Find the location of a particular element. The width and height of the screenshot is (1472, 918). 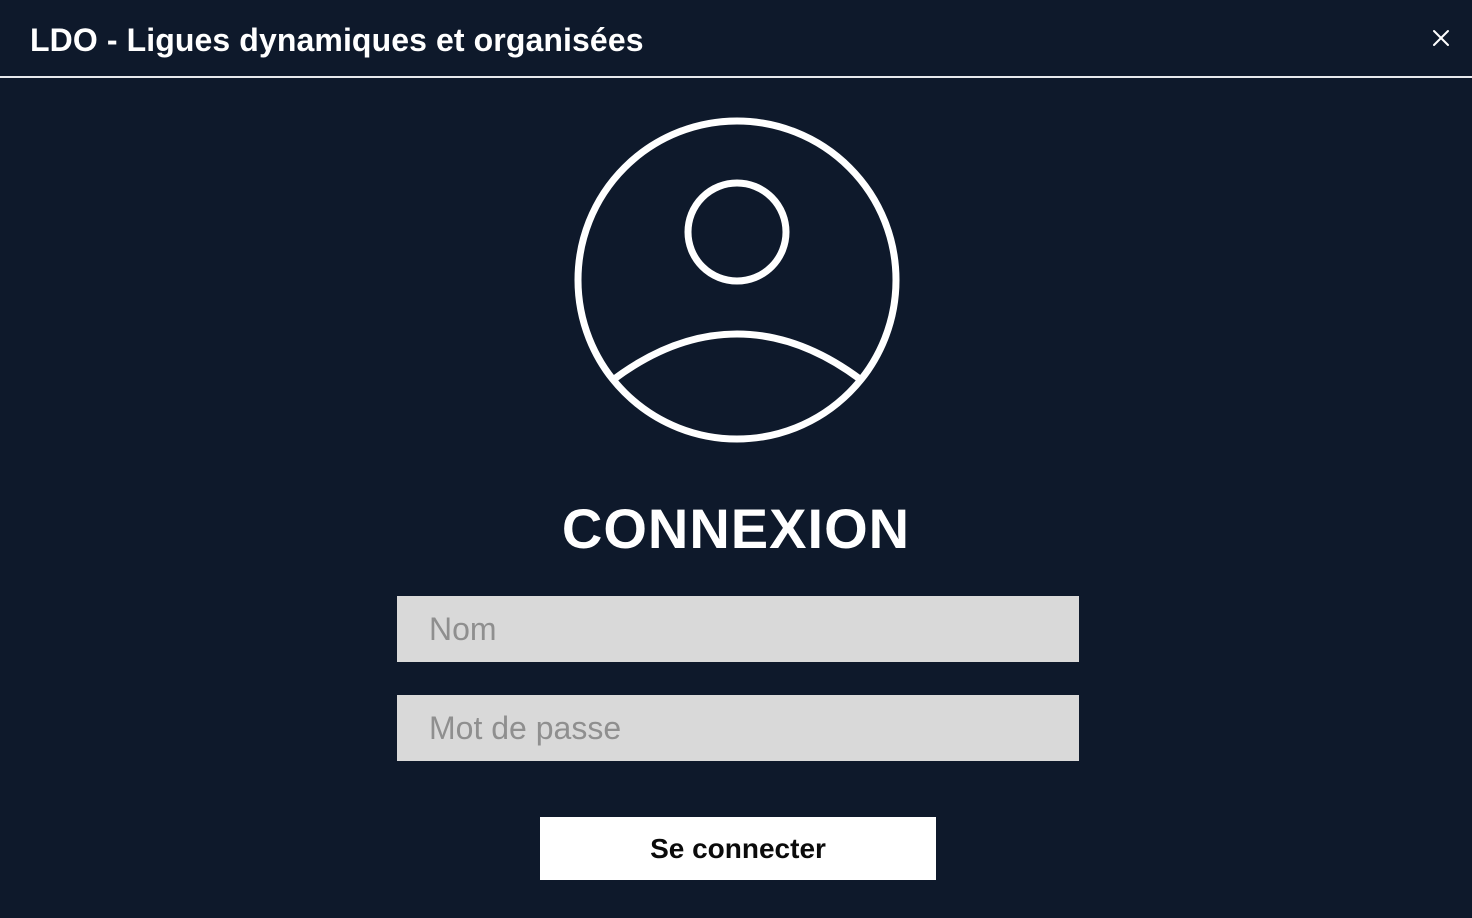

close-icon is located at coordinates (1441, 38).